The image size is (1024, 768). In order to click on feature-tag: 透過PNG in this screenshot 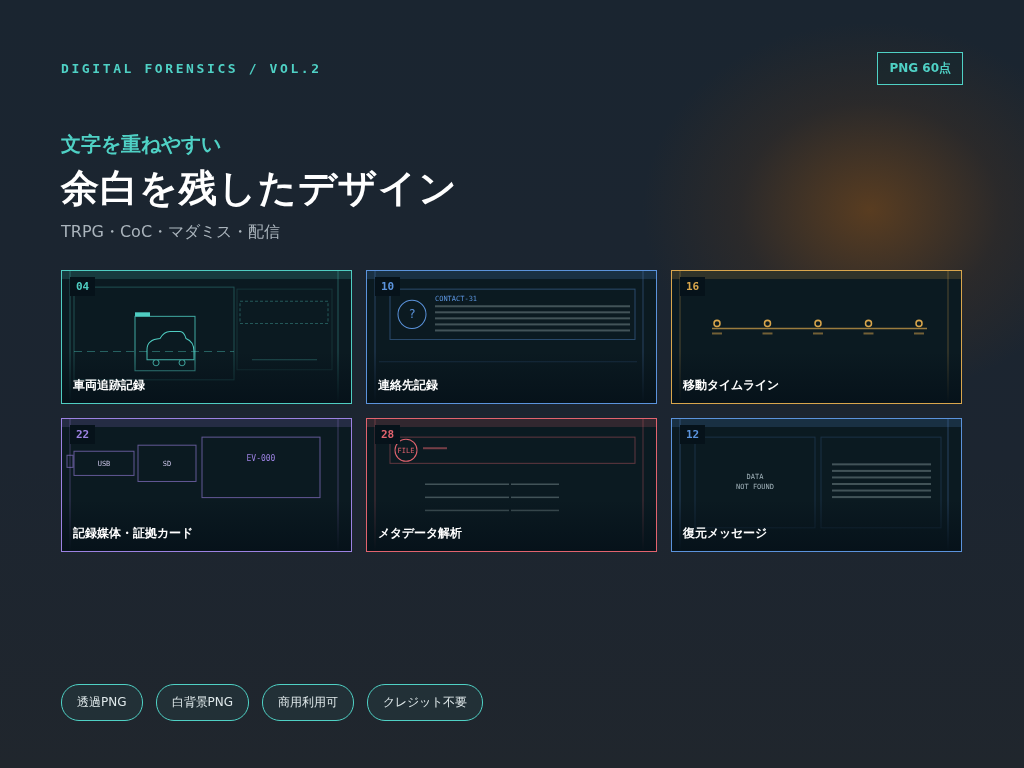, I will do `click(102, 702)`.